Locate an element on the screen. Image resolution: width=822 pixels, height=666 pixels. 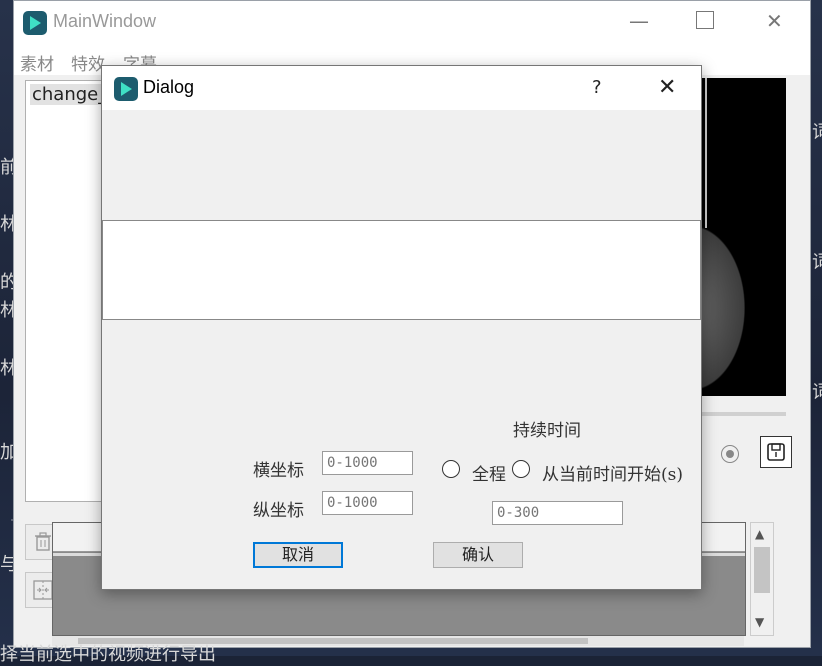
app-logo-icon is located at coordinates (35, 23).